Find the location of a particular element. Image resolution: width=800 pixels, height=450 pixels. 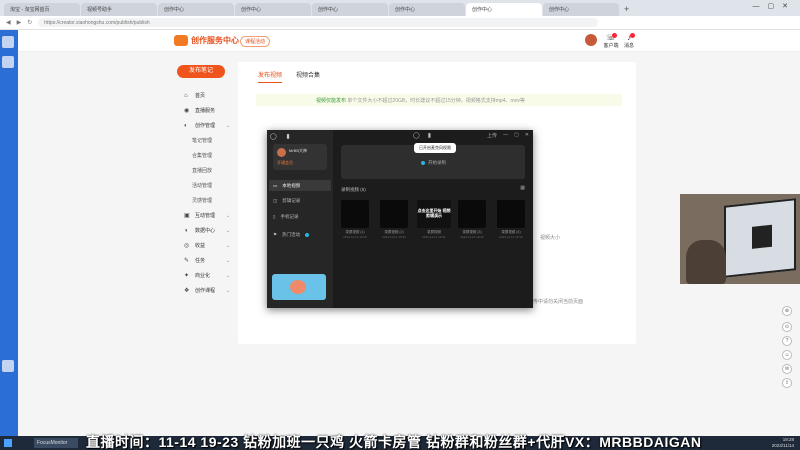

sidebar-item: ❖ 创作课程 ⌄ is located at coordinates (203, 290).